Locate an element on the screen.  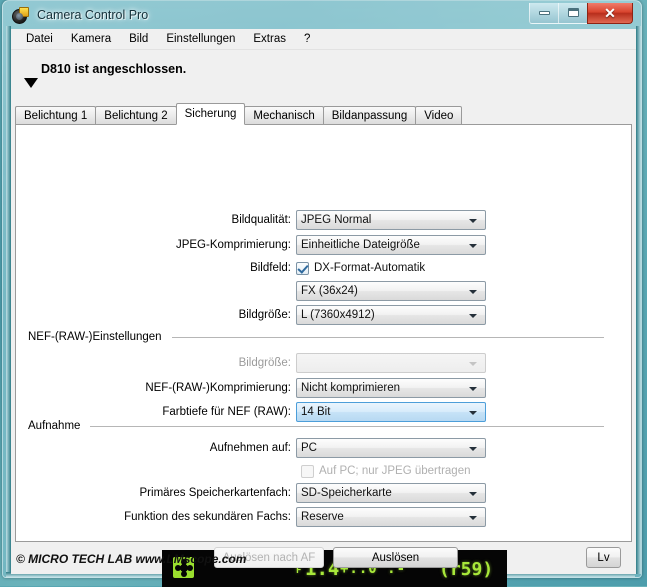
maximize-icon is located at coordinates (573, 12).